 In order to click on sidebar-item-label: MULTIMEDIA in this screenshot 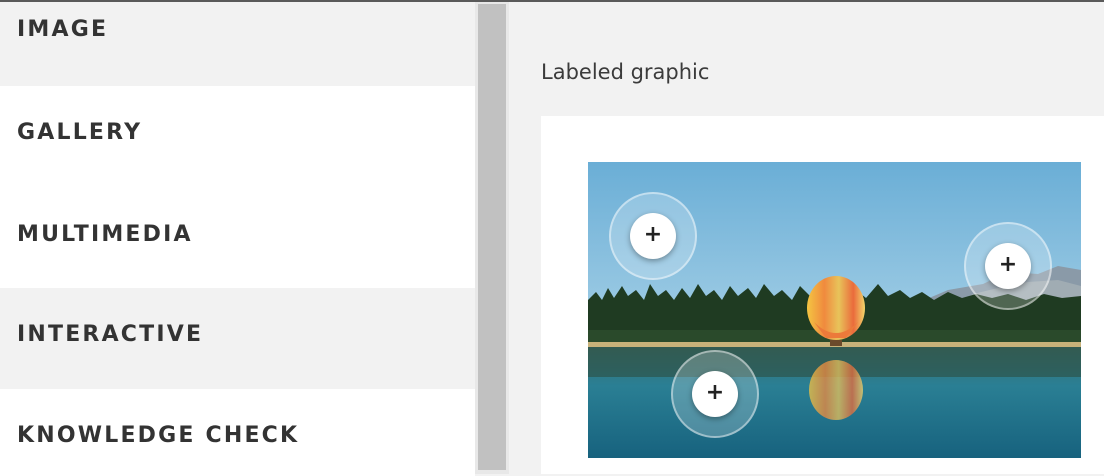, I will do `click(105, 234)`.